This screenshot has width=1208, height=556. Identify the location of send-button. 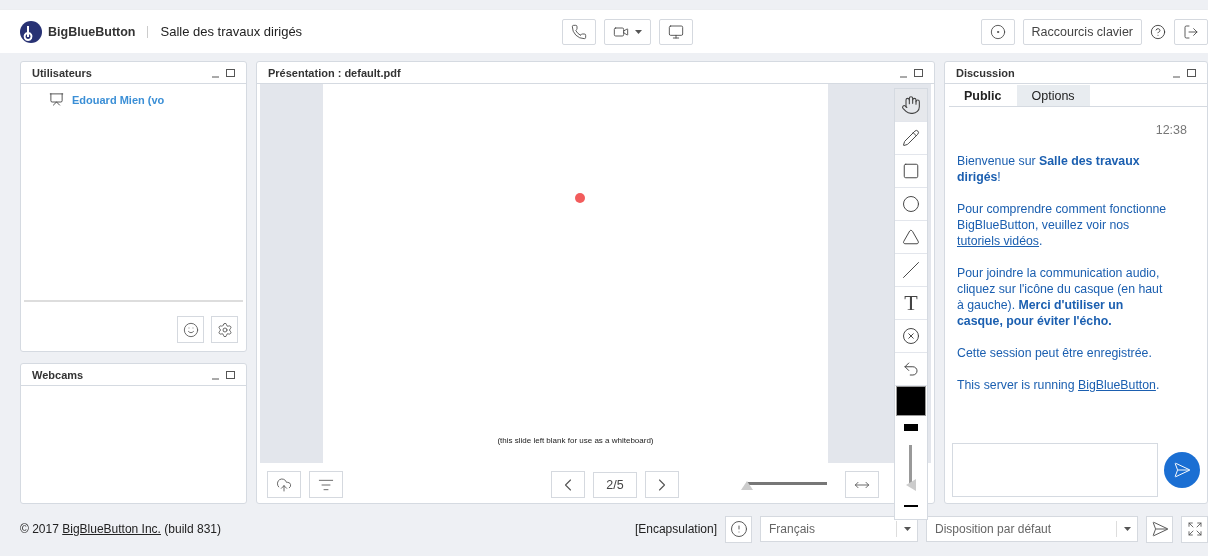
(1182, 470).